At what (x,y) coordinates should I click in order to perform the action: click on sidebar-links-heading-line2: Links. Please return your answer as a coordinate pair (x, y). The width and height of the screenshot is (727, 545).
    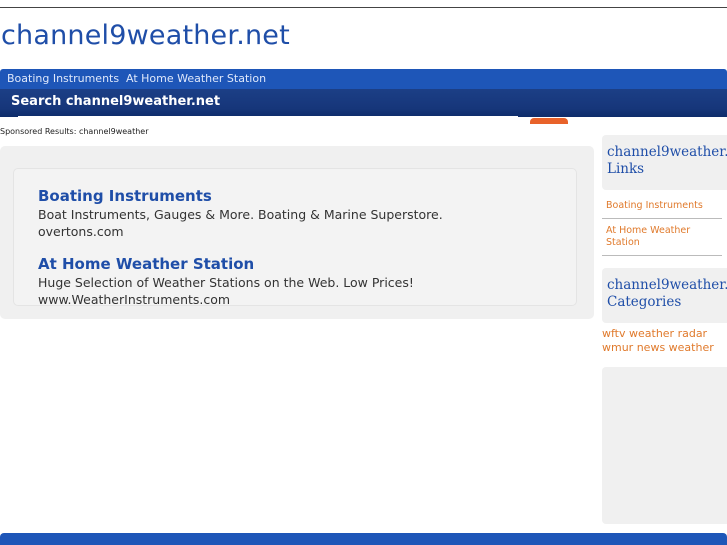
    Looking at the image, I should click on (626, 169).